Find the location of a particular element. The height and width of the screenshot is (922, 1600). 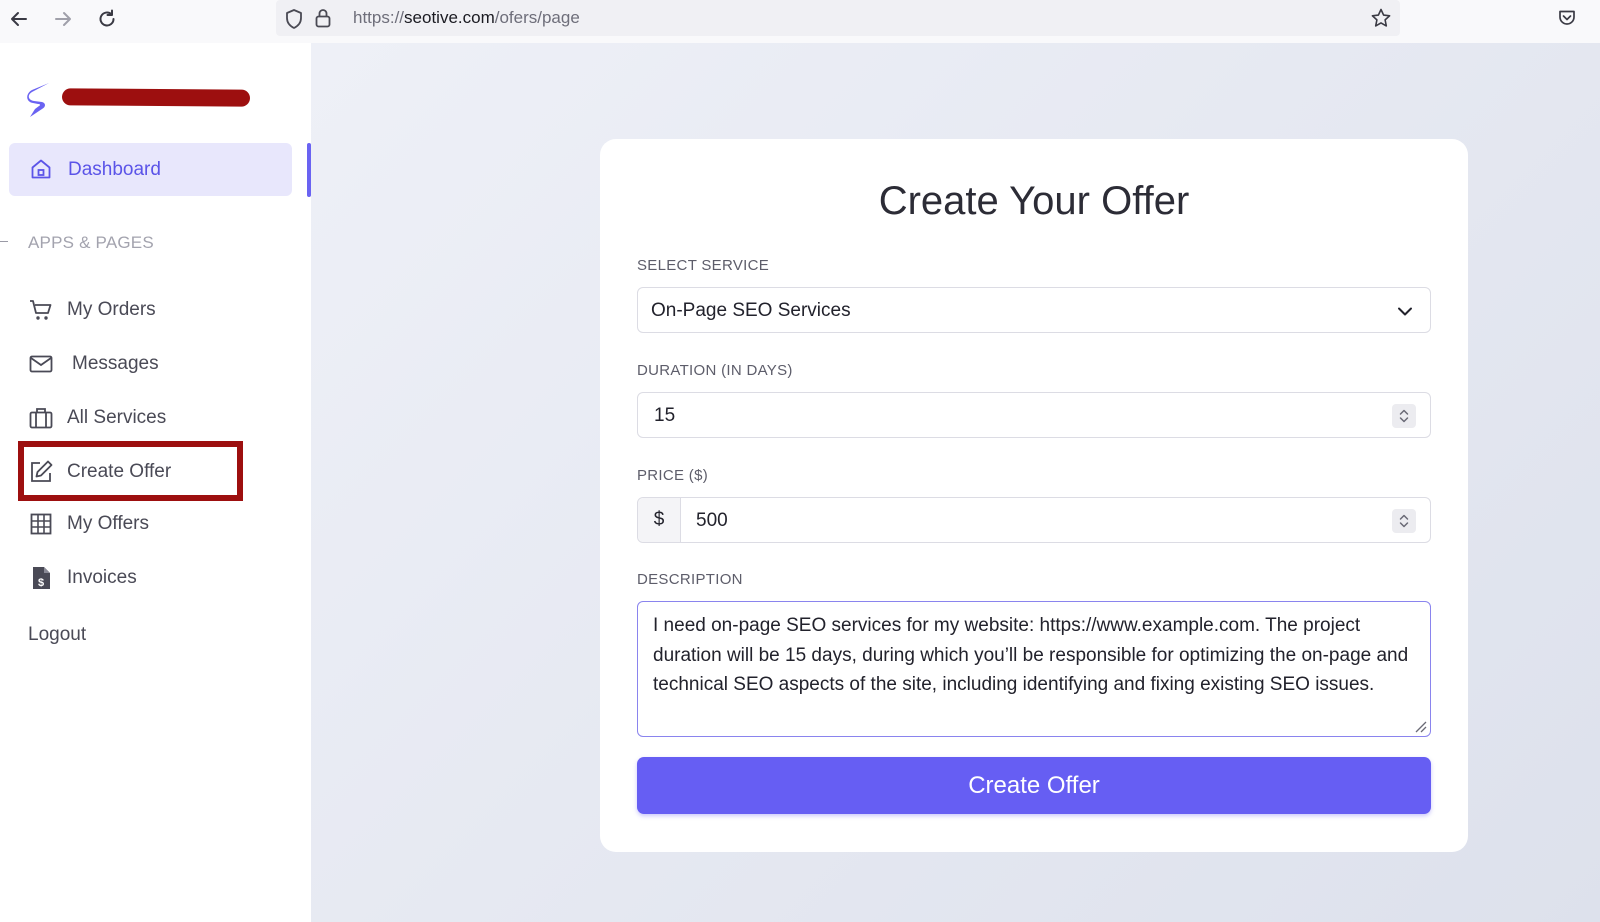

lock-icon is located at coordinates (323, 20).